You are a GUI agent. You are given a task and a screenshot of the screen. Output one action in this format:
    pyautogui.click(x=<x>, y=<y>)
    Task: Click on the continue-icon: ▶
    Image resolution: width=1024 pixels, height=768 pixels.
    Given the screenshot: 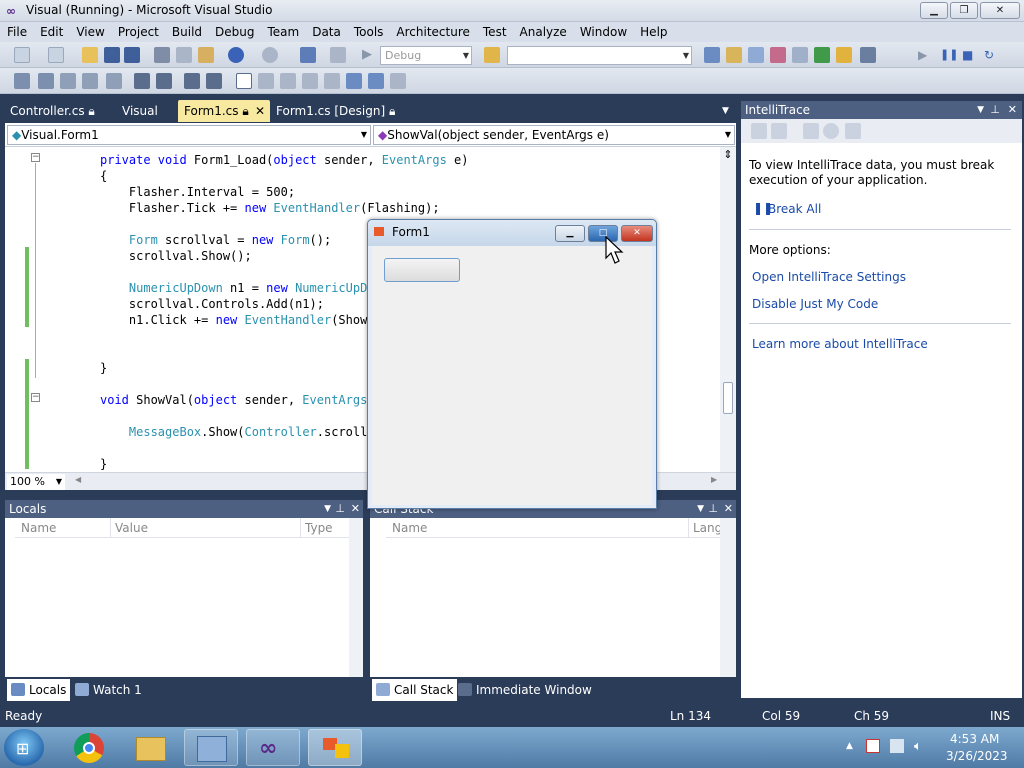 What is the action you would take?
    pyautogui.click(x=926, y=55)
    